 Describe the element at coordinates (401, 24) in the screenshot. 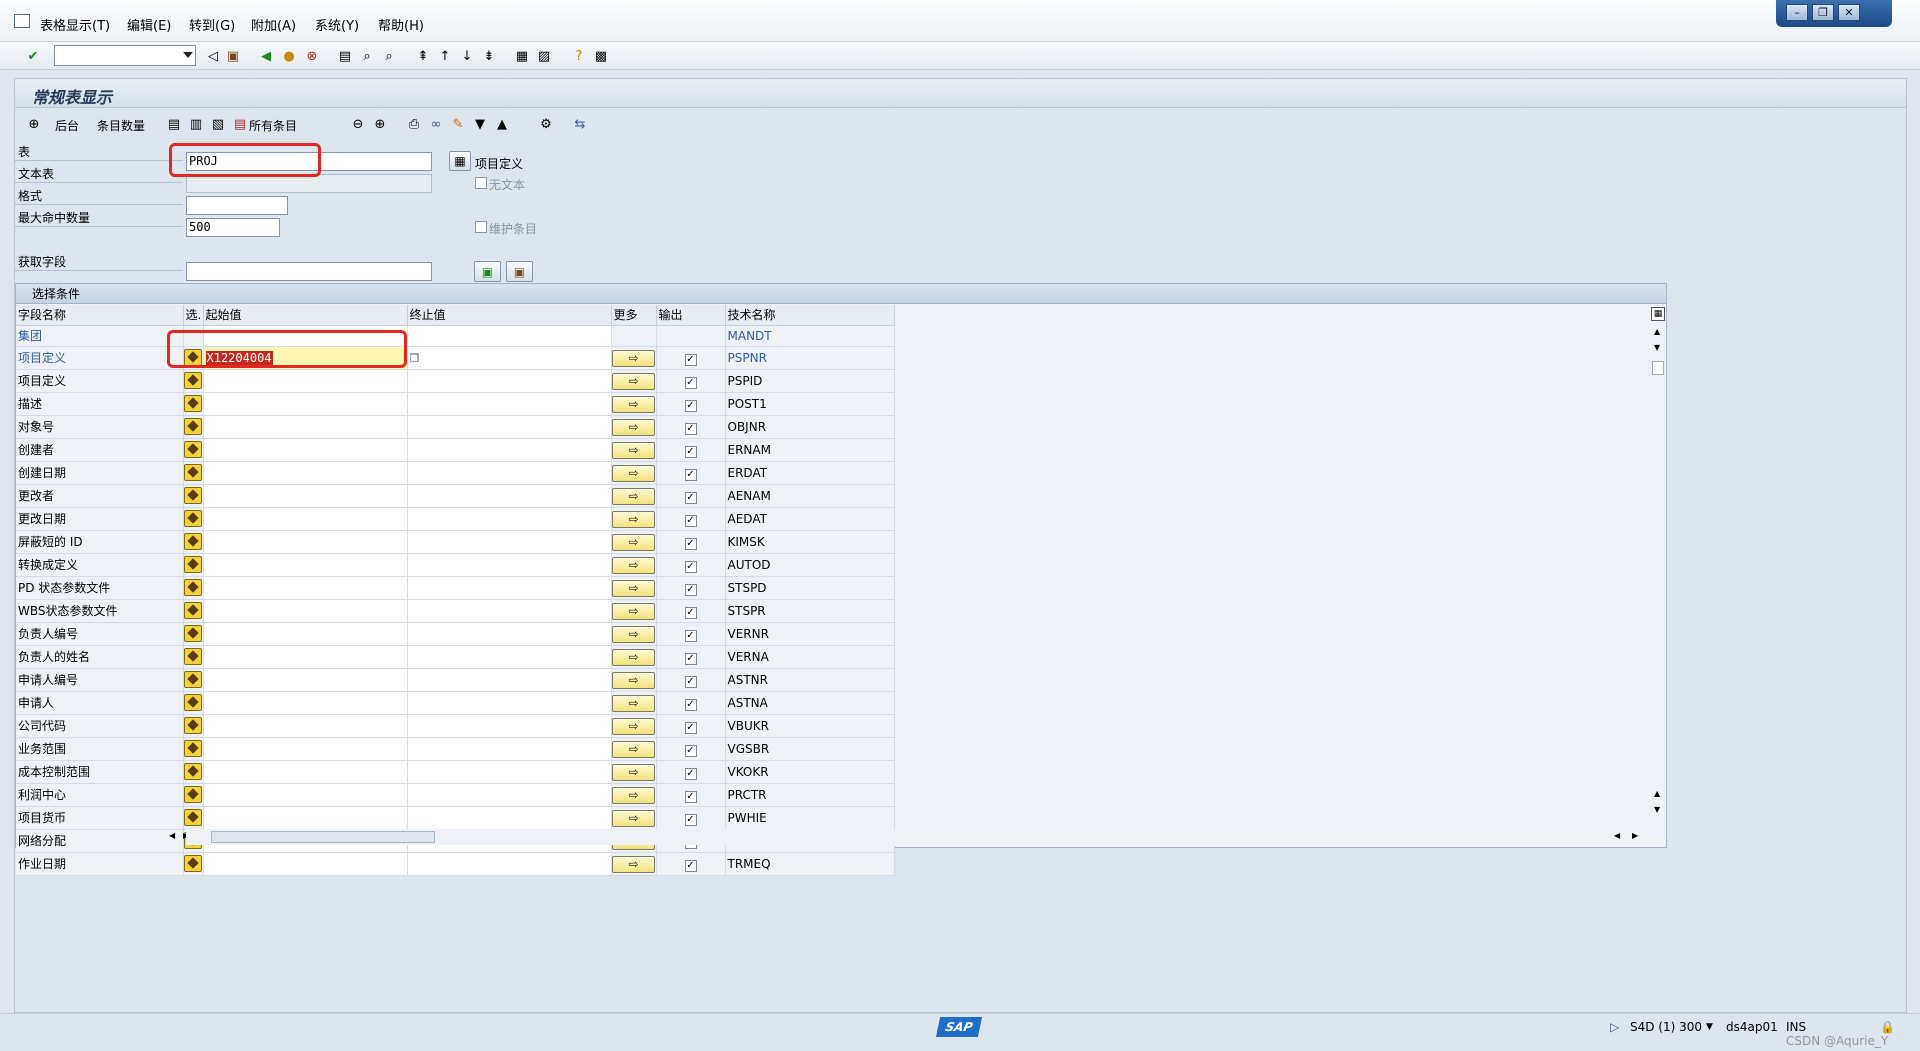

I see `menu-help: 帮助(H)` at that location.